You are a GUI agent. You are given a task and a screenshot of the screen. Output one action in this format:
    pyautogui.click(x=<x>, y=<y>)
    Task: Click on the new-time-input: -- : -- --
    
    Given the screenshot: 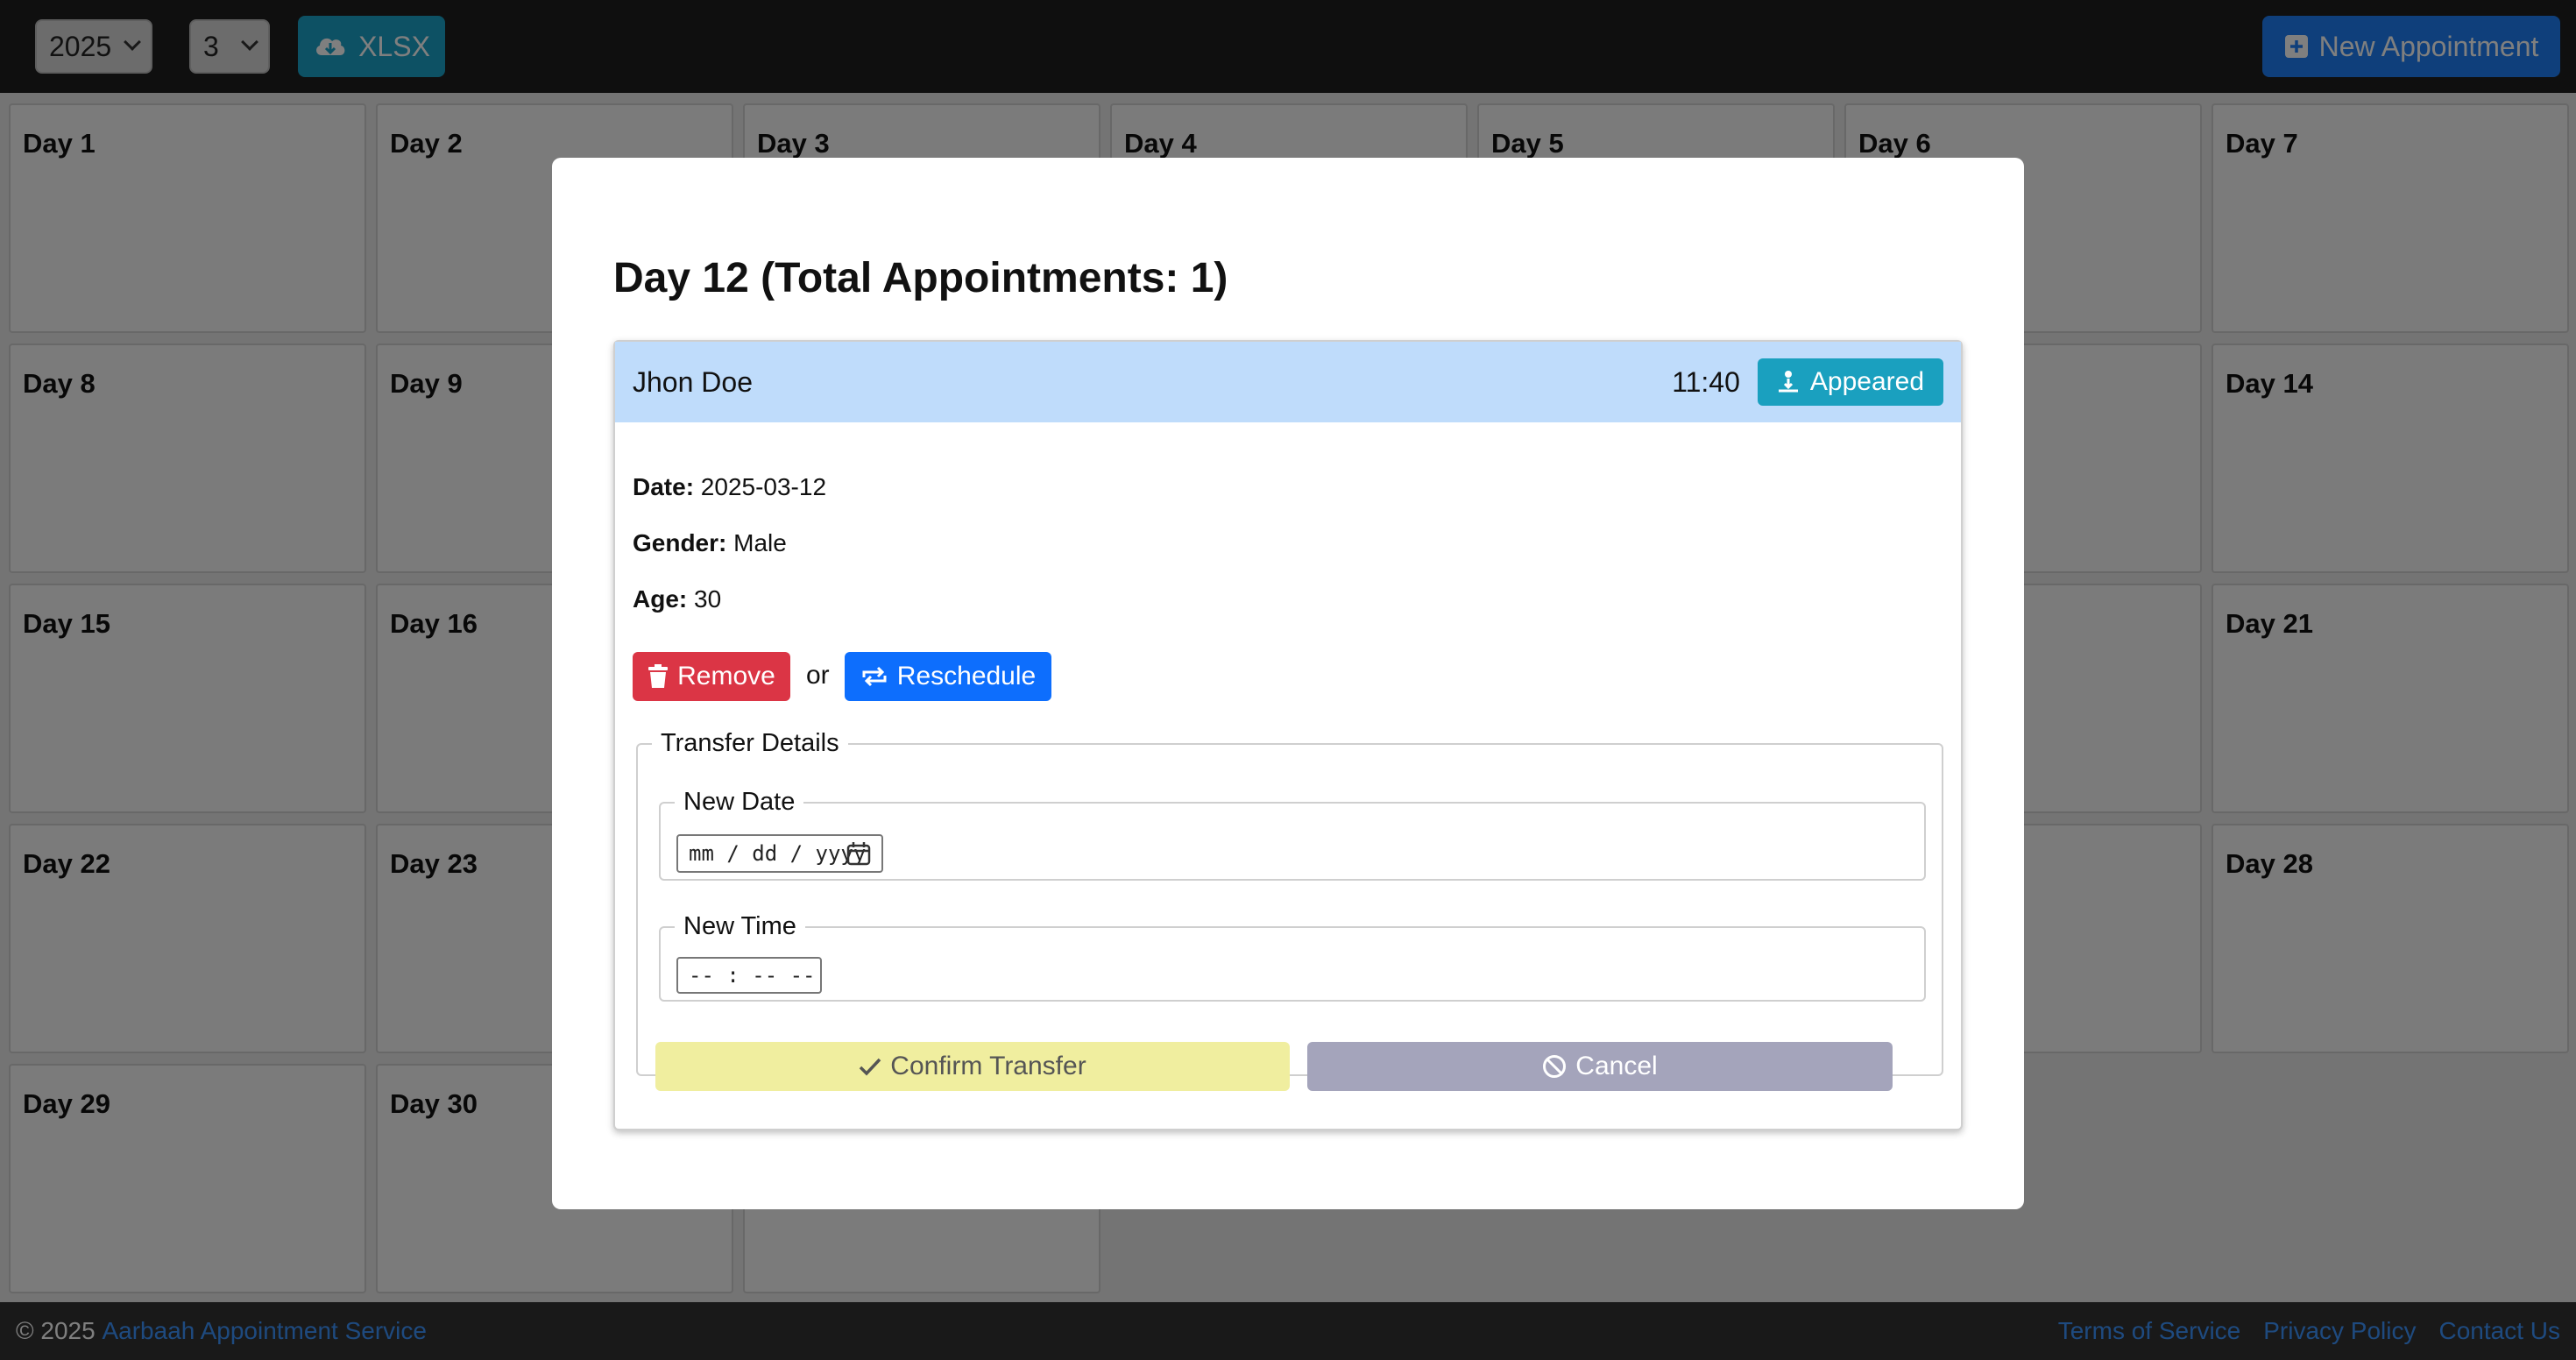 What is the action you would take?
    pyautogui.click(x=749, y=975)
    